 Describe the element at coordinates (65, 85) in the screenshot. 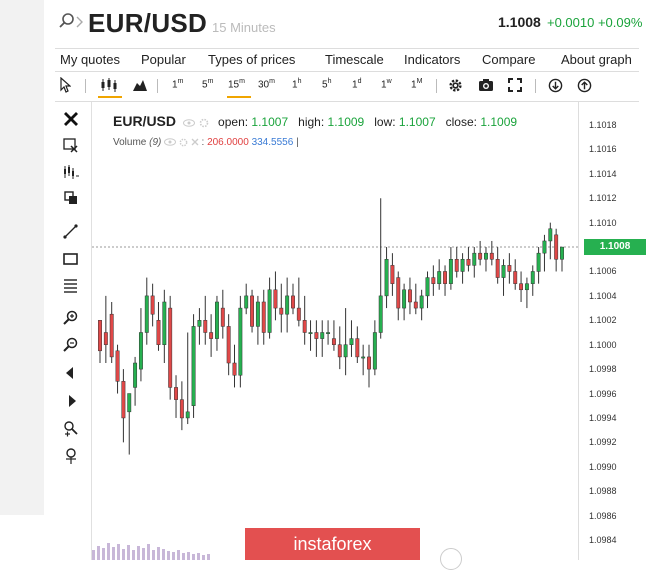

I see `cursor-icon` at that location.